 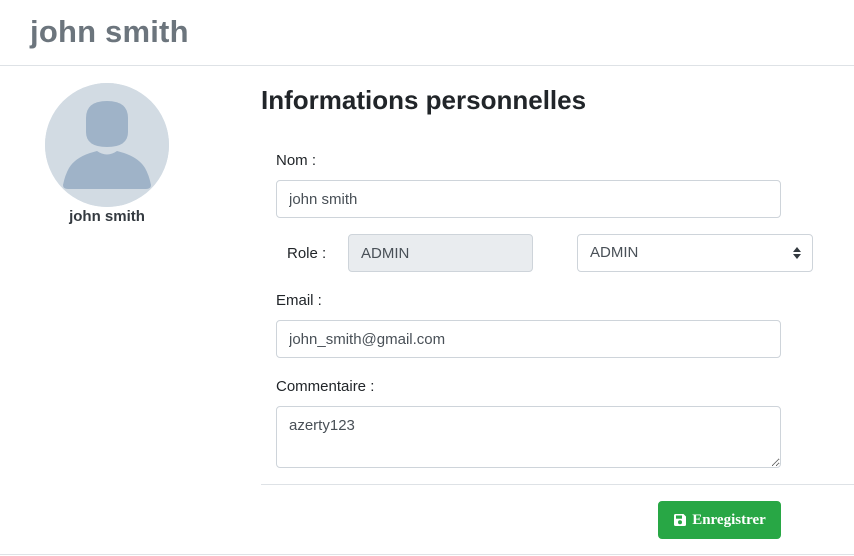 What do you see at coordinates (557, 484) in the screenshot?
I see `form-divider` at bounding box center [557, 484].